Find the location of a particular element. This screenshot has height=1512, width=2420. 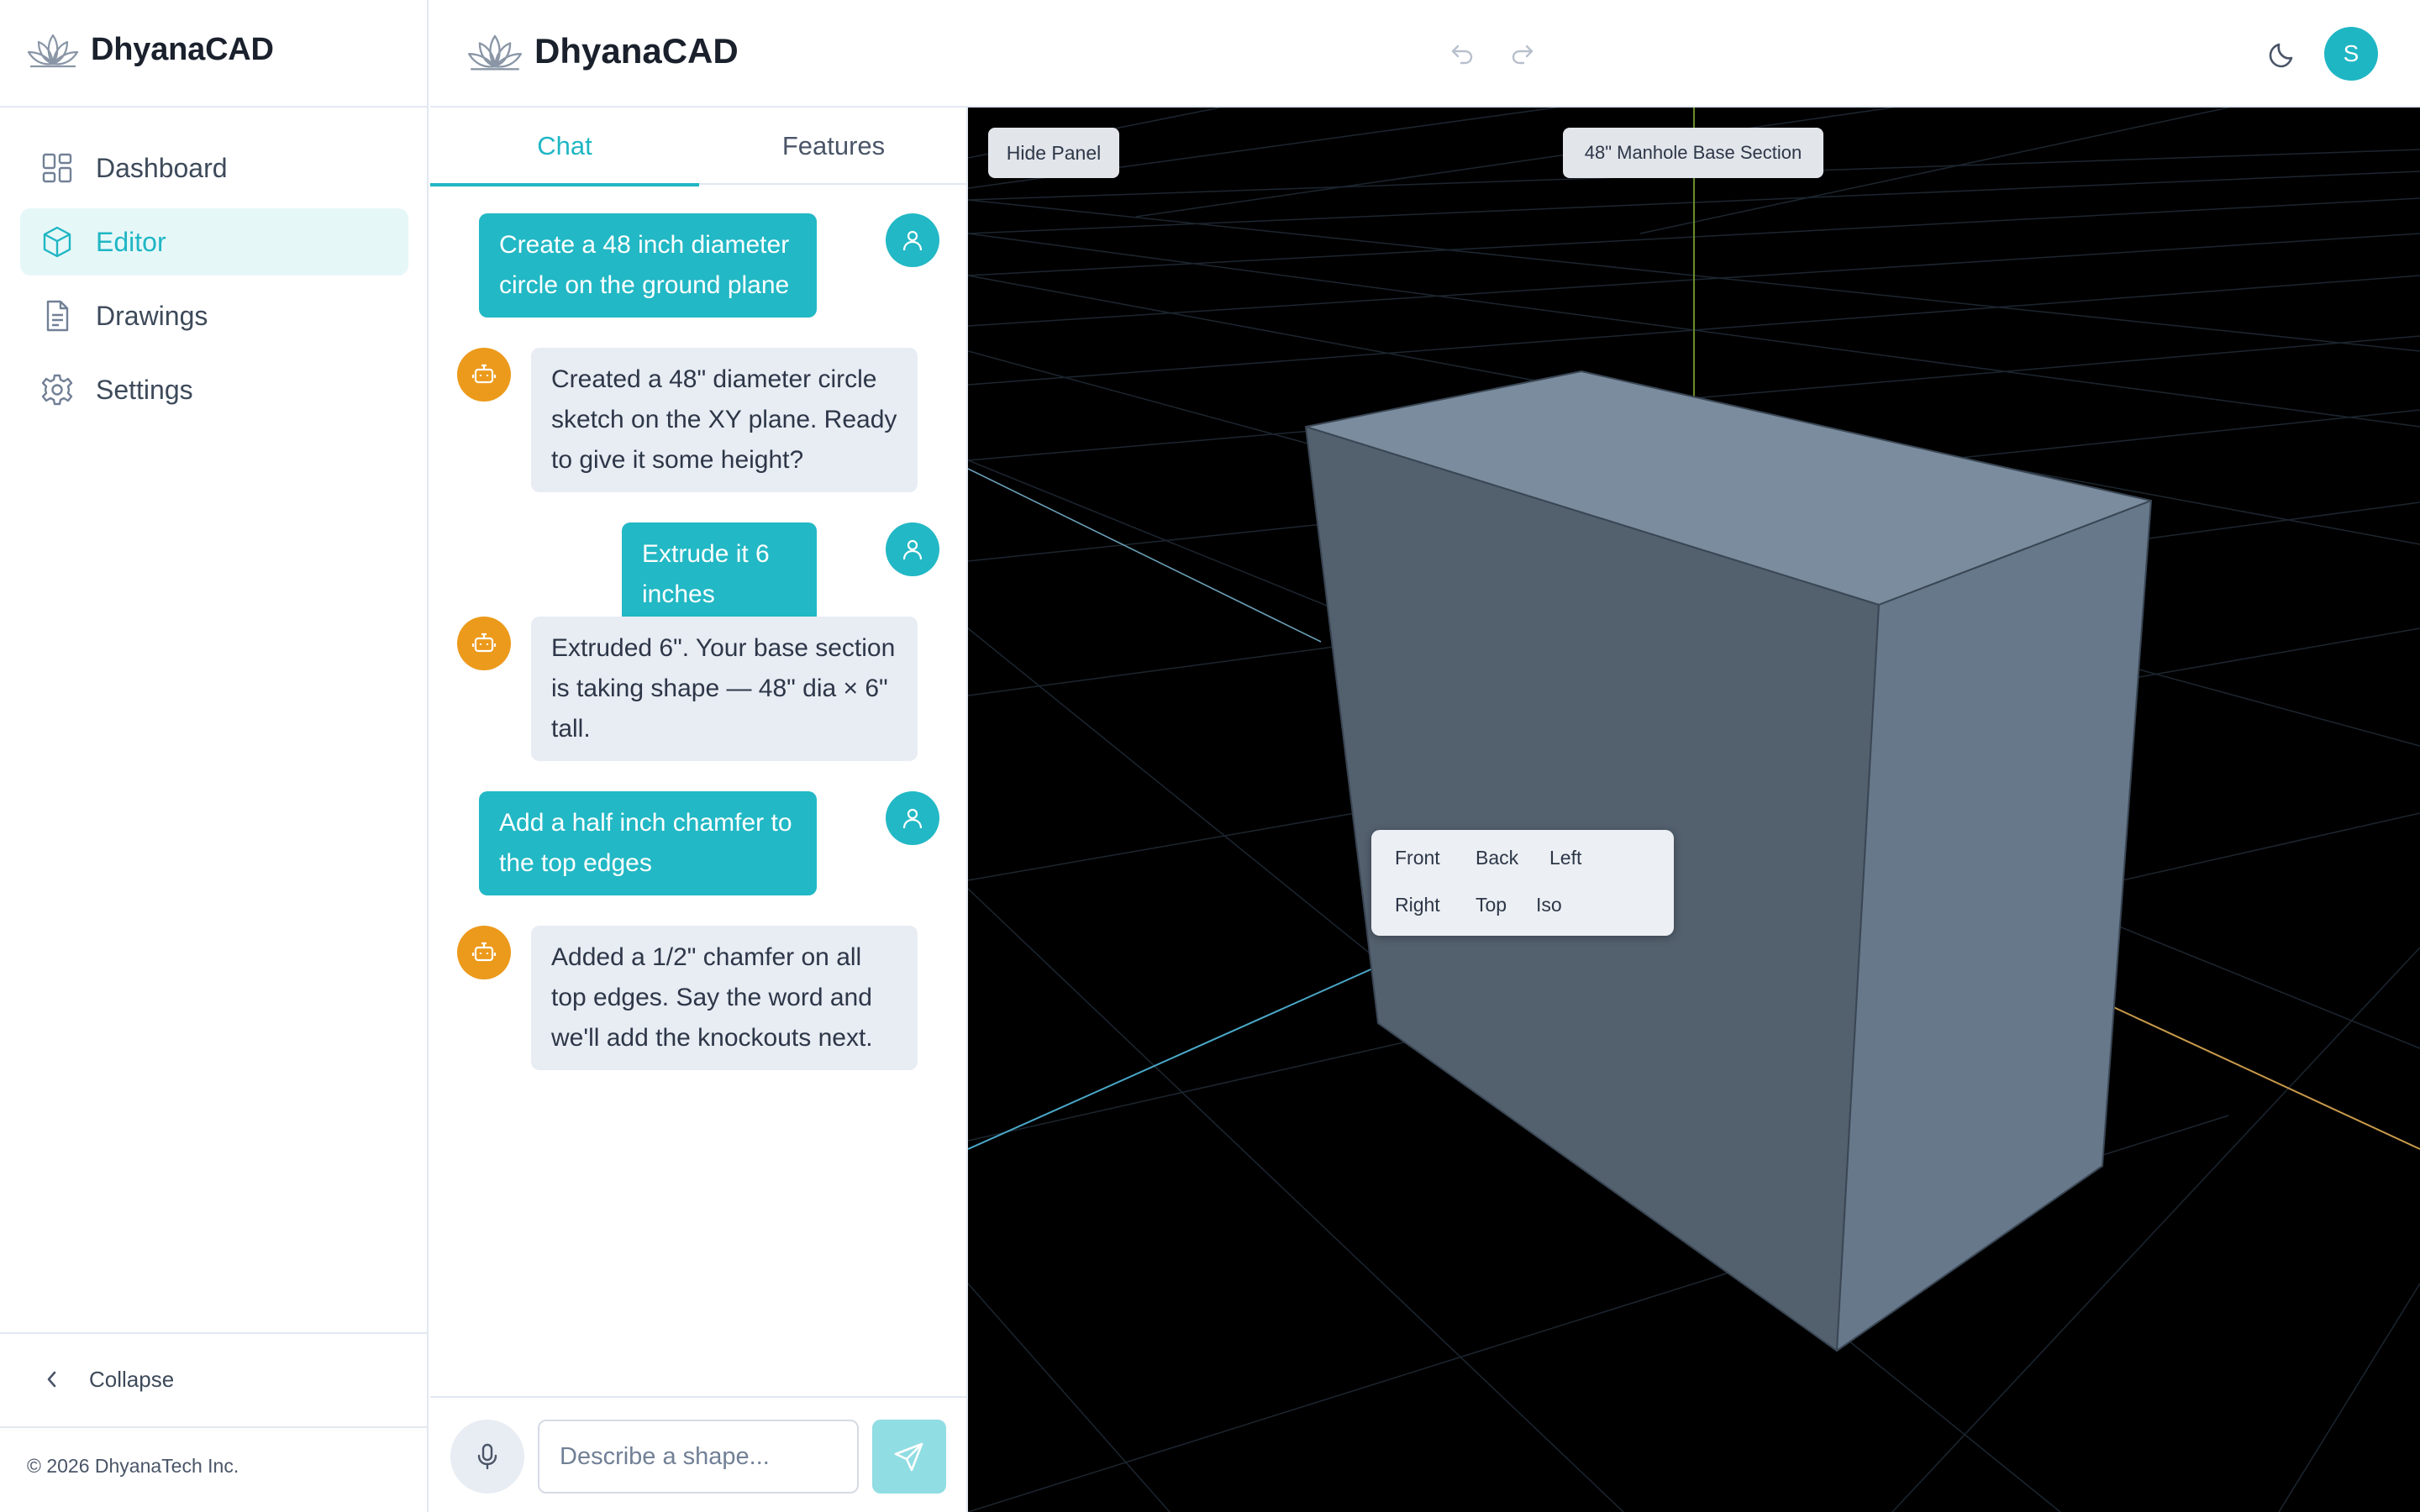

microphone-icon is located at coordinates (487, 1456).